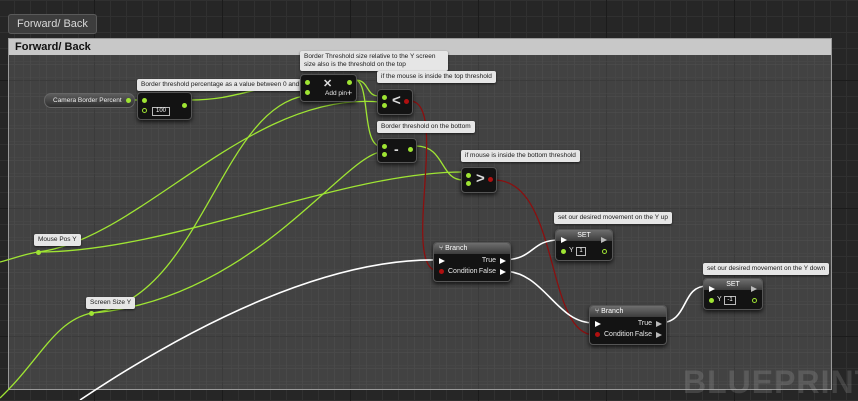 This screenshot has height=401, width=858. I want to click on branch-node-top: ⑂ Branch Condition True False, so click(472, 262).